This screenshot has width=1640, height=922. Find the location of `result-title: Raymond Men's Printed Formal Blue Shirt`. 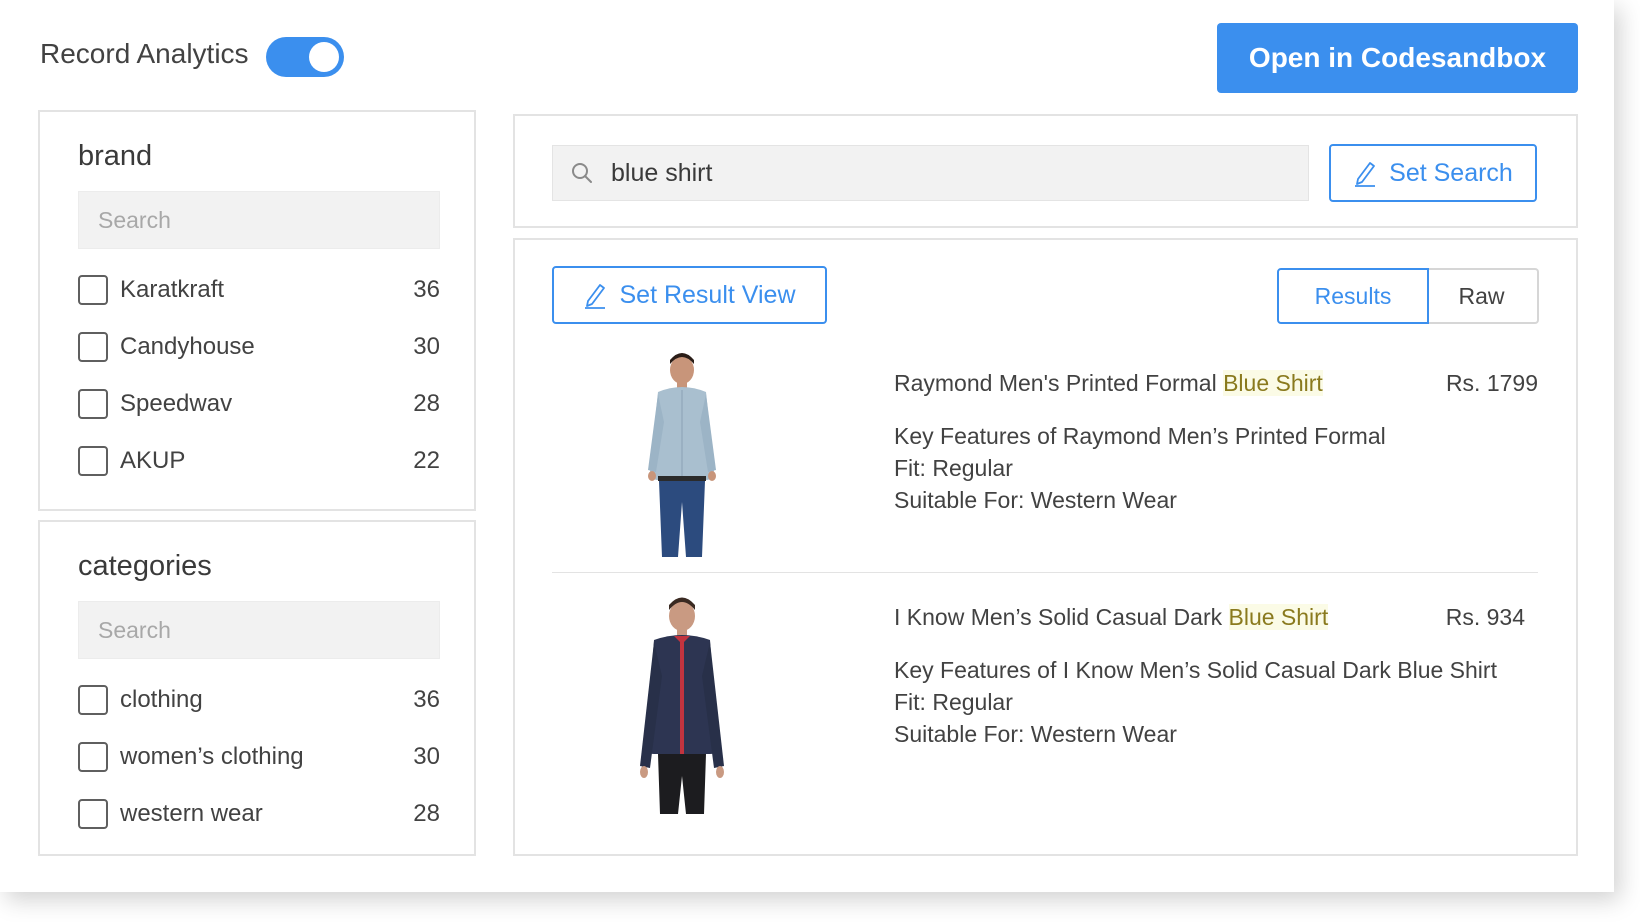

result-title: Raymond Men's Printed Formal Blue Shirt is located at coordinates (1108, 383).